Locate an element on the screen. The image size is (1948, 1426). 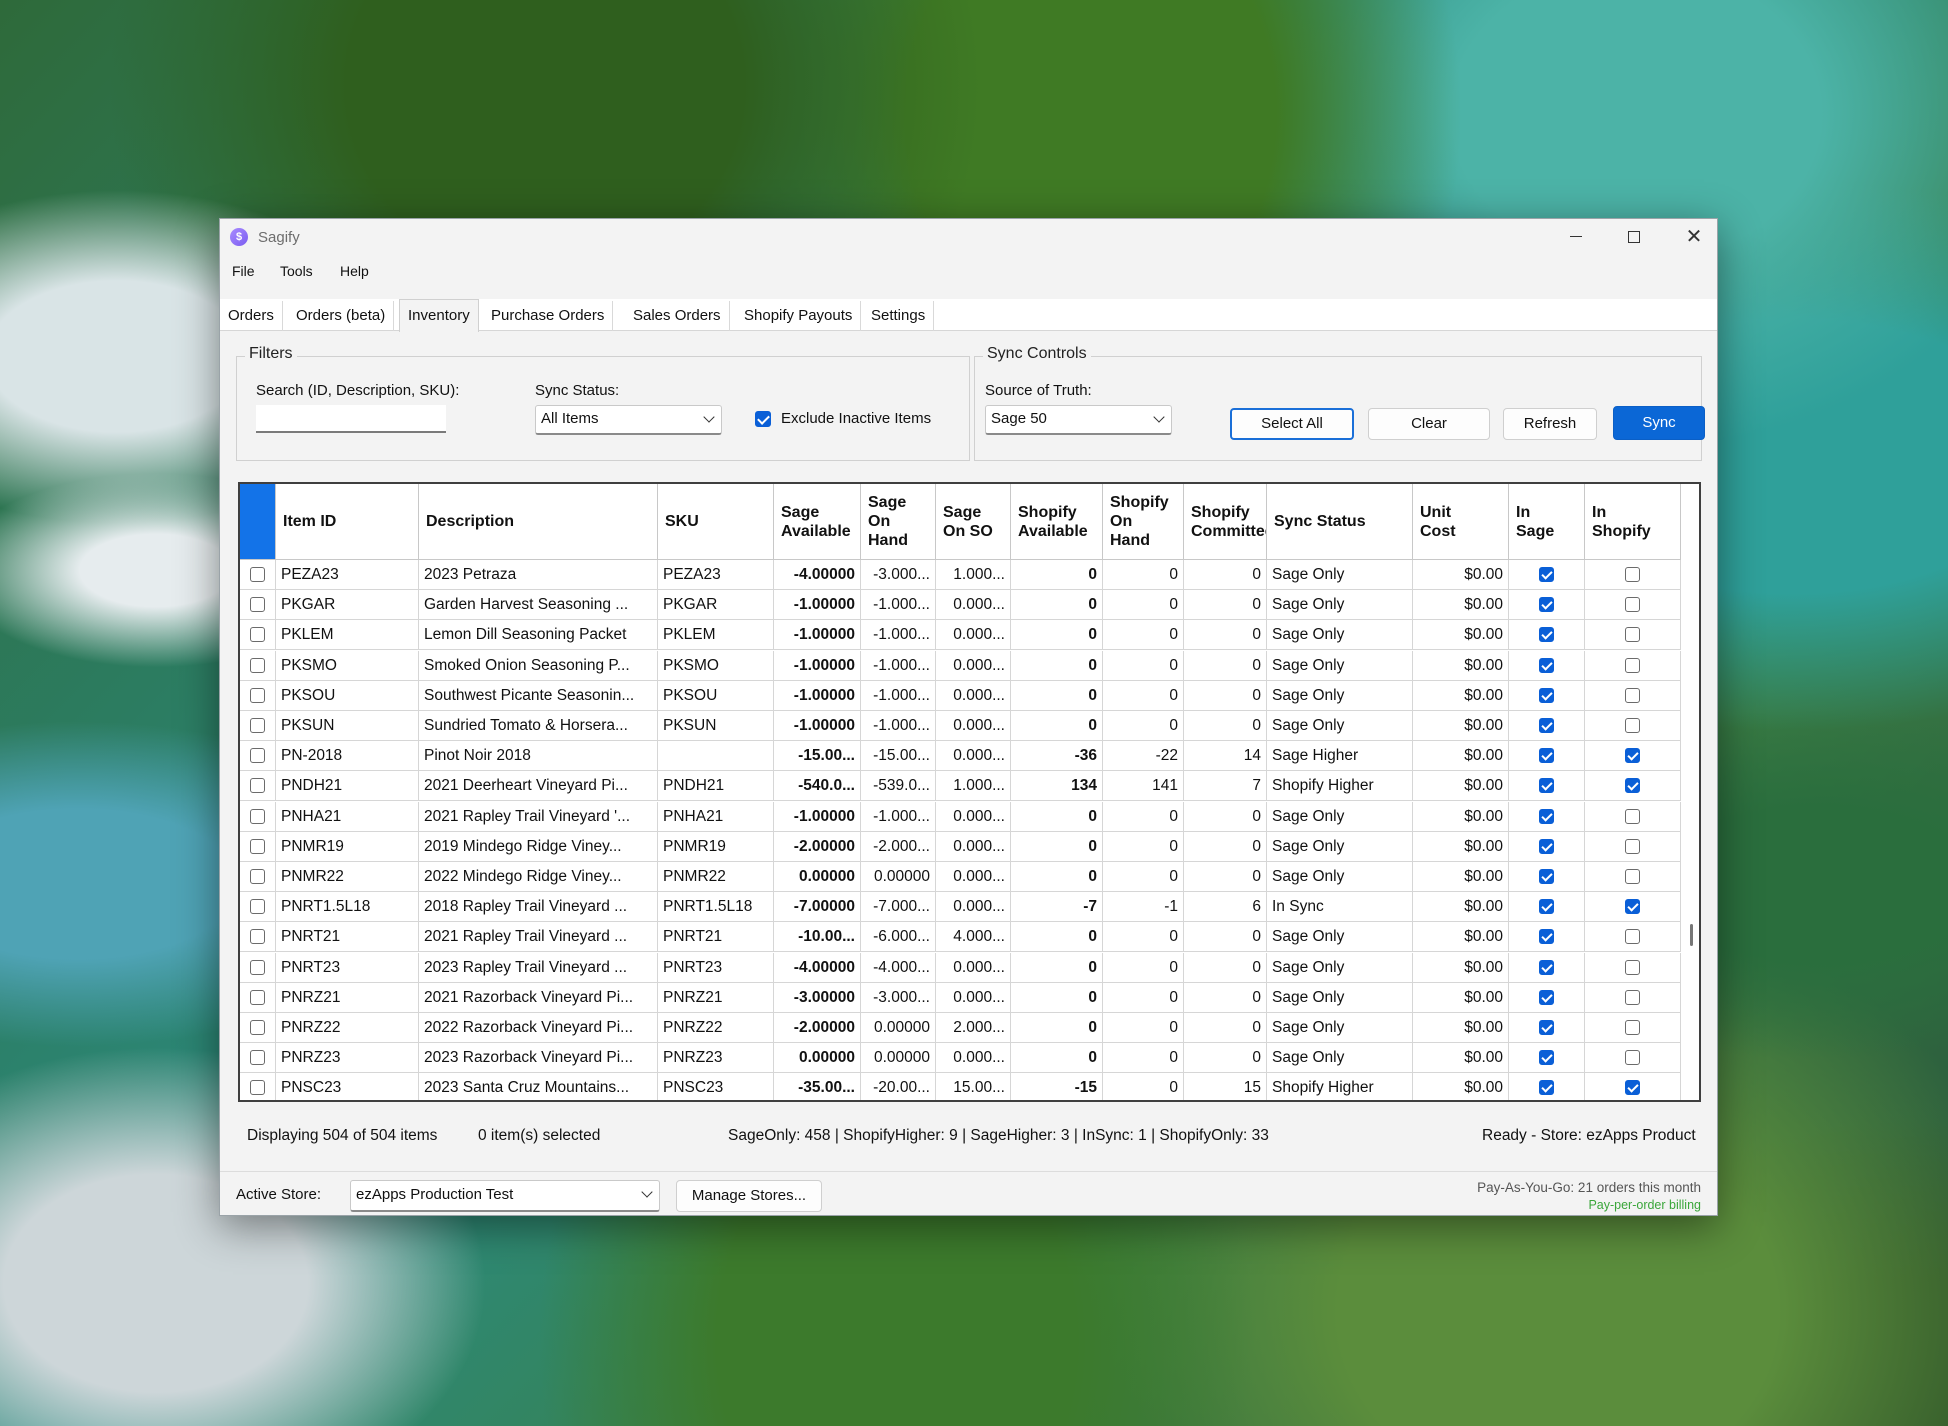
vertical-scrollbar is located at coordinates (1691, 935).